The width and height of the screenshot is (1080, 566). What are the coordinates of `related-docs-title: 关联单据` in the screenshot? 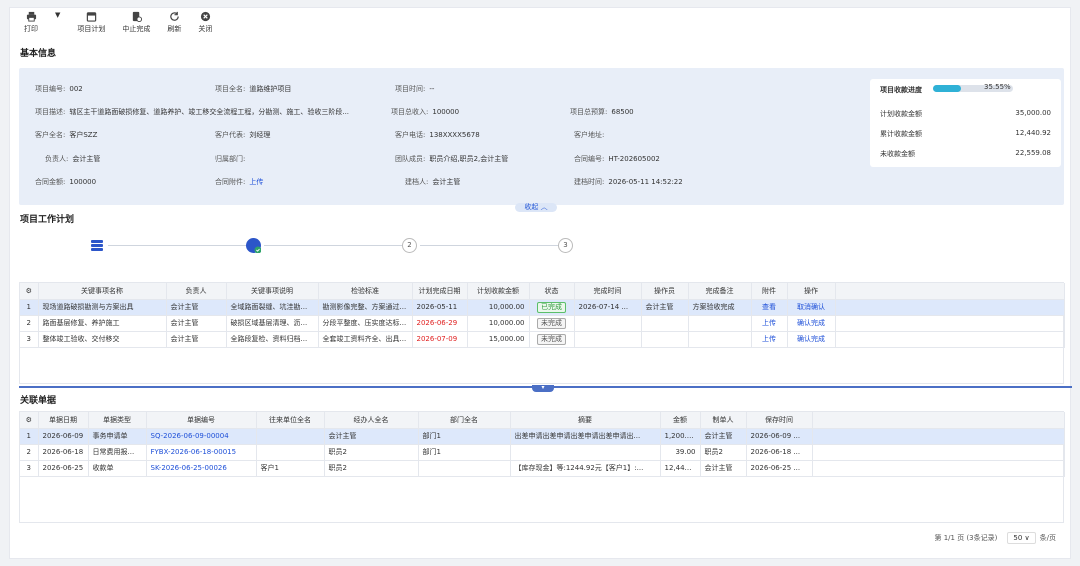 It's located at (38, 401).